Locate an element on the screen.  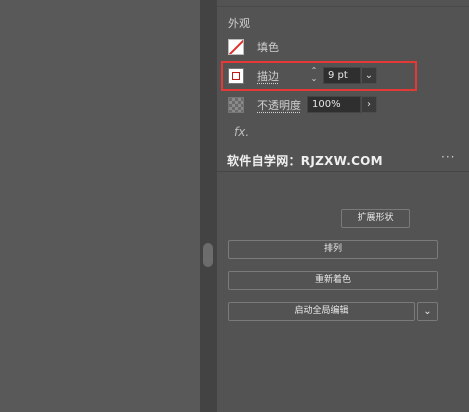
fill-row: 填色 is located at coordinates (253, 47).